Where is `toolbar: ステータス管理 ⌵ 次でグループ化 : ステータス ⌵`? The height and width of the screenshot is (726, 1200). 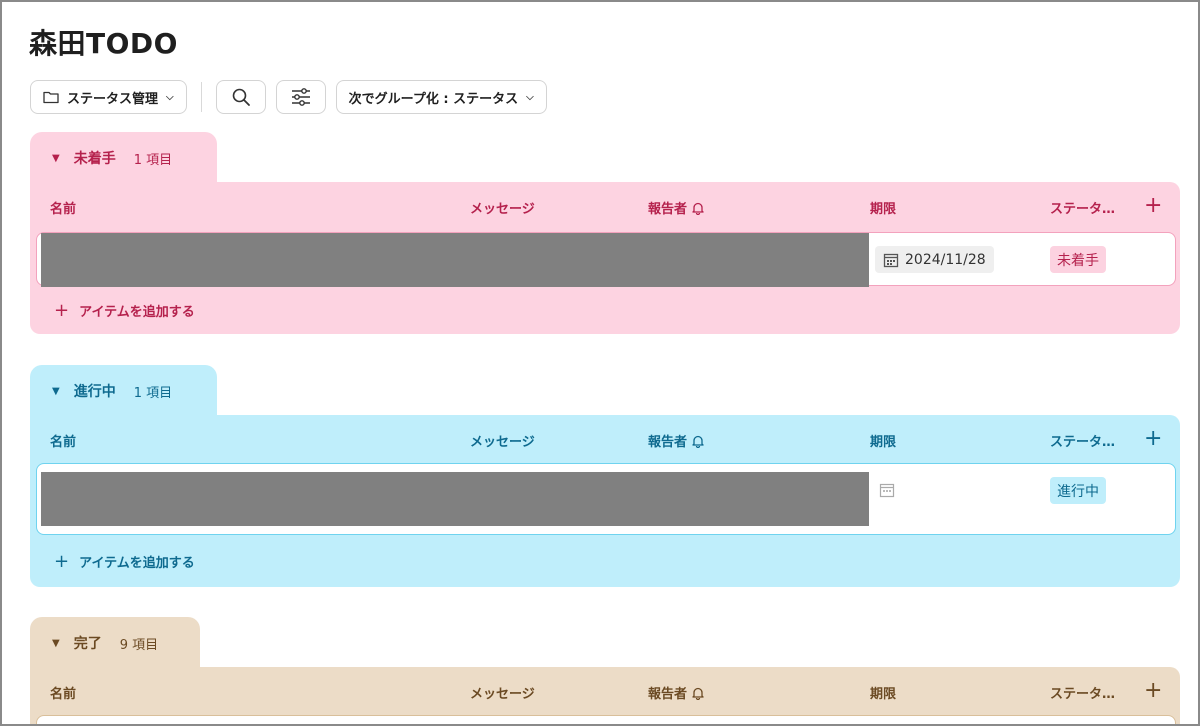
toolbar: ステータス管理 ⌵ 次でグループ化 : ステータス ⌵ is located at coordinates (288, 97).